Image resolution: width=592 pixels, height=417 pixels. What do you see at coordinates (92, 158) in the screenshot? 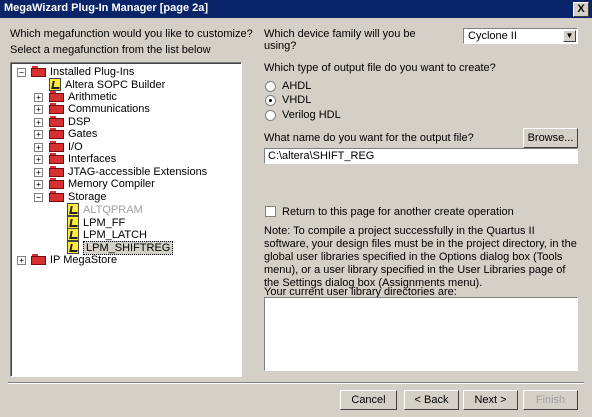
I see `tree-label: Interfaces` at bounding box center [92, 158].